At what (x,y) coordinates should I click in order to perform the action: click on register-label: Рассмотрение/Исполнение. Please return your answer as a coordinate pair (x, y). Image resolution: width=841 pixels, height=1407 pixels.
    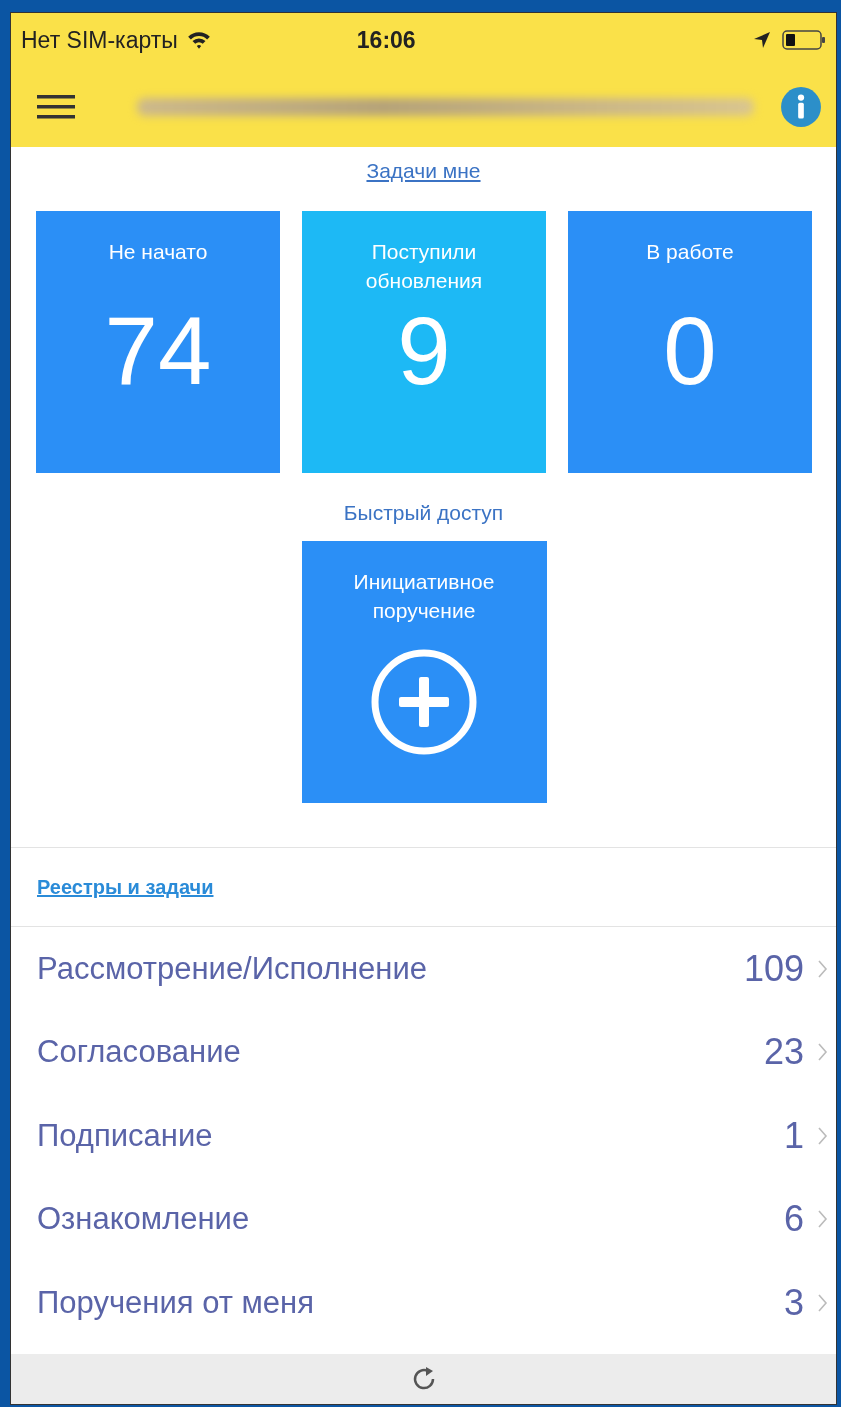
    Looking at the image, I should click on (390, 968).